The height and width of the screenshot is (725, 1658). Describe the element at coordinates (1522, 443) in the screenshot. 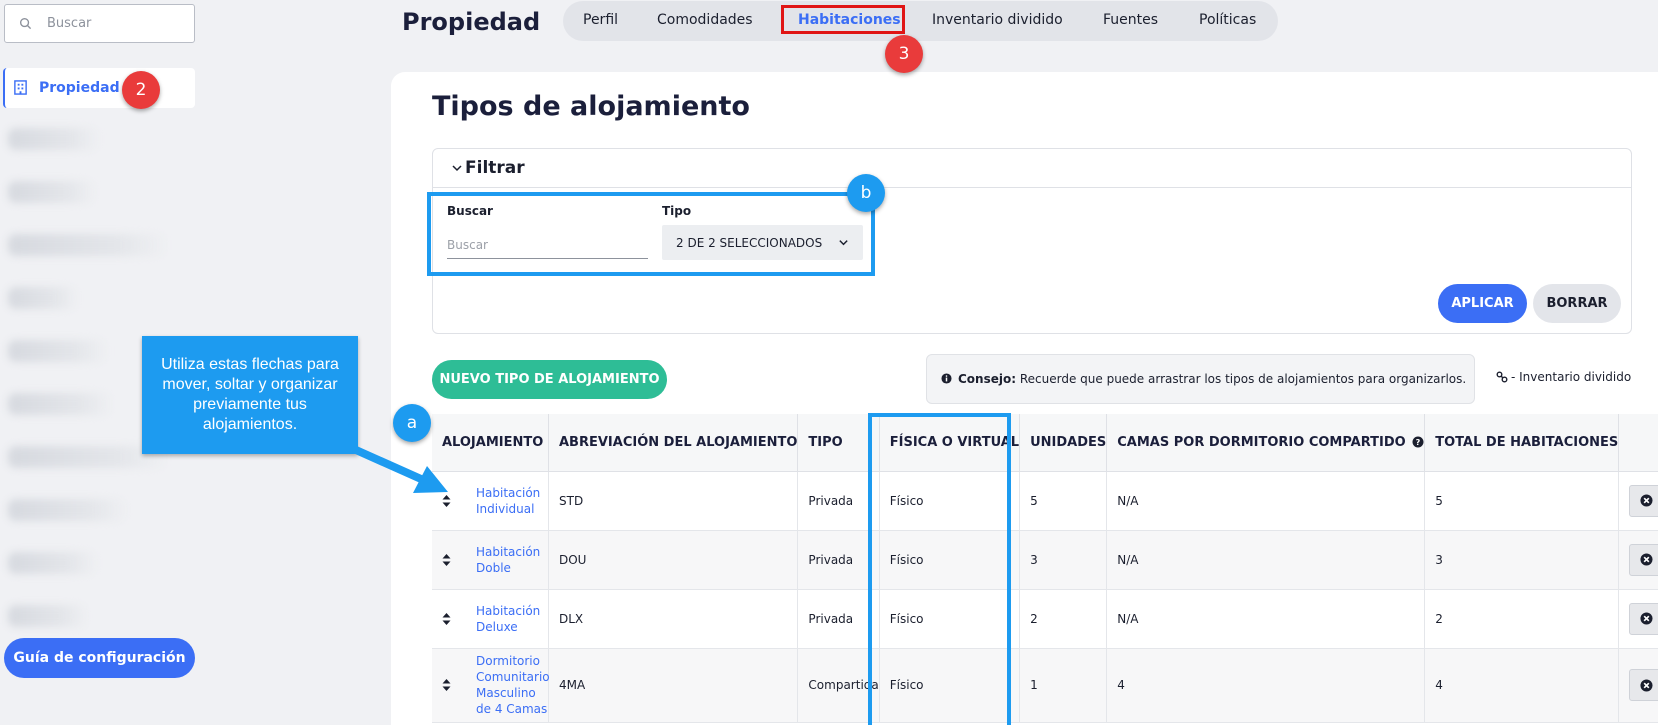

I see `col-header-total: TOTAL DE HABITACIONES` at that location.